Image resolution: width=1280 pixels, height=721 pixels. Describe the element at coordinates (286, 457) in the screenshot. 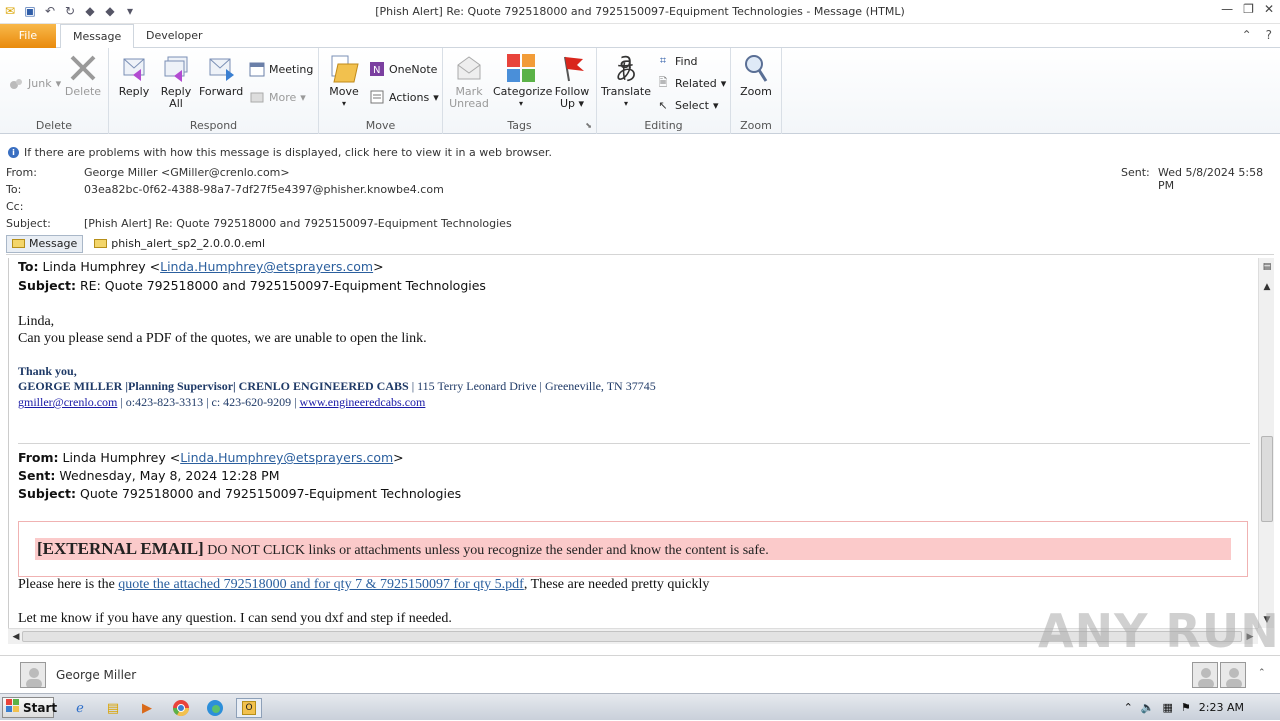

I see `quoted-from-email-link: Linda.Humphrey@etsprayers.com` at that location.